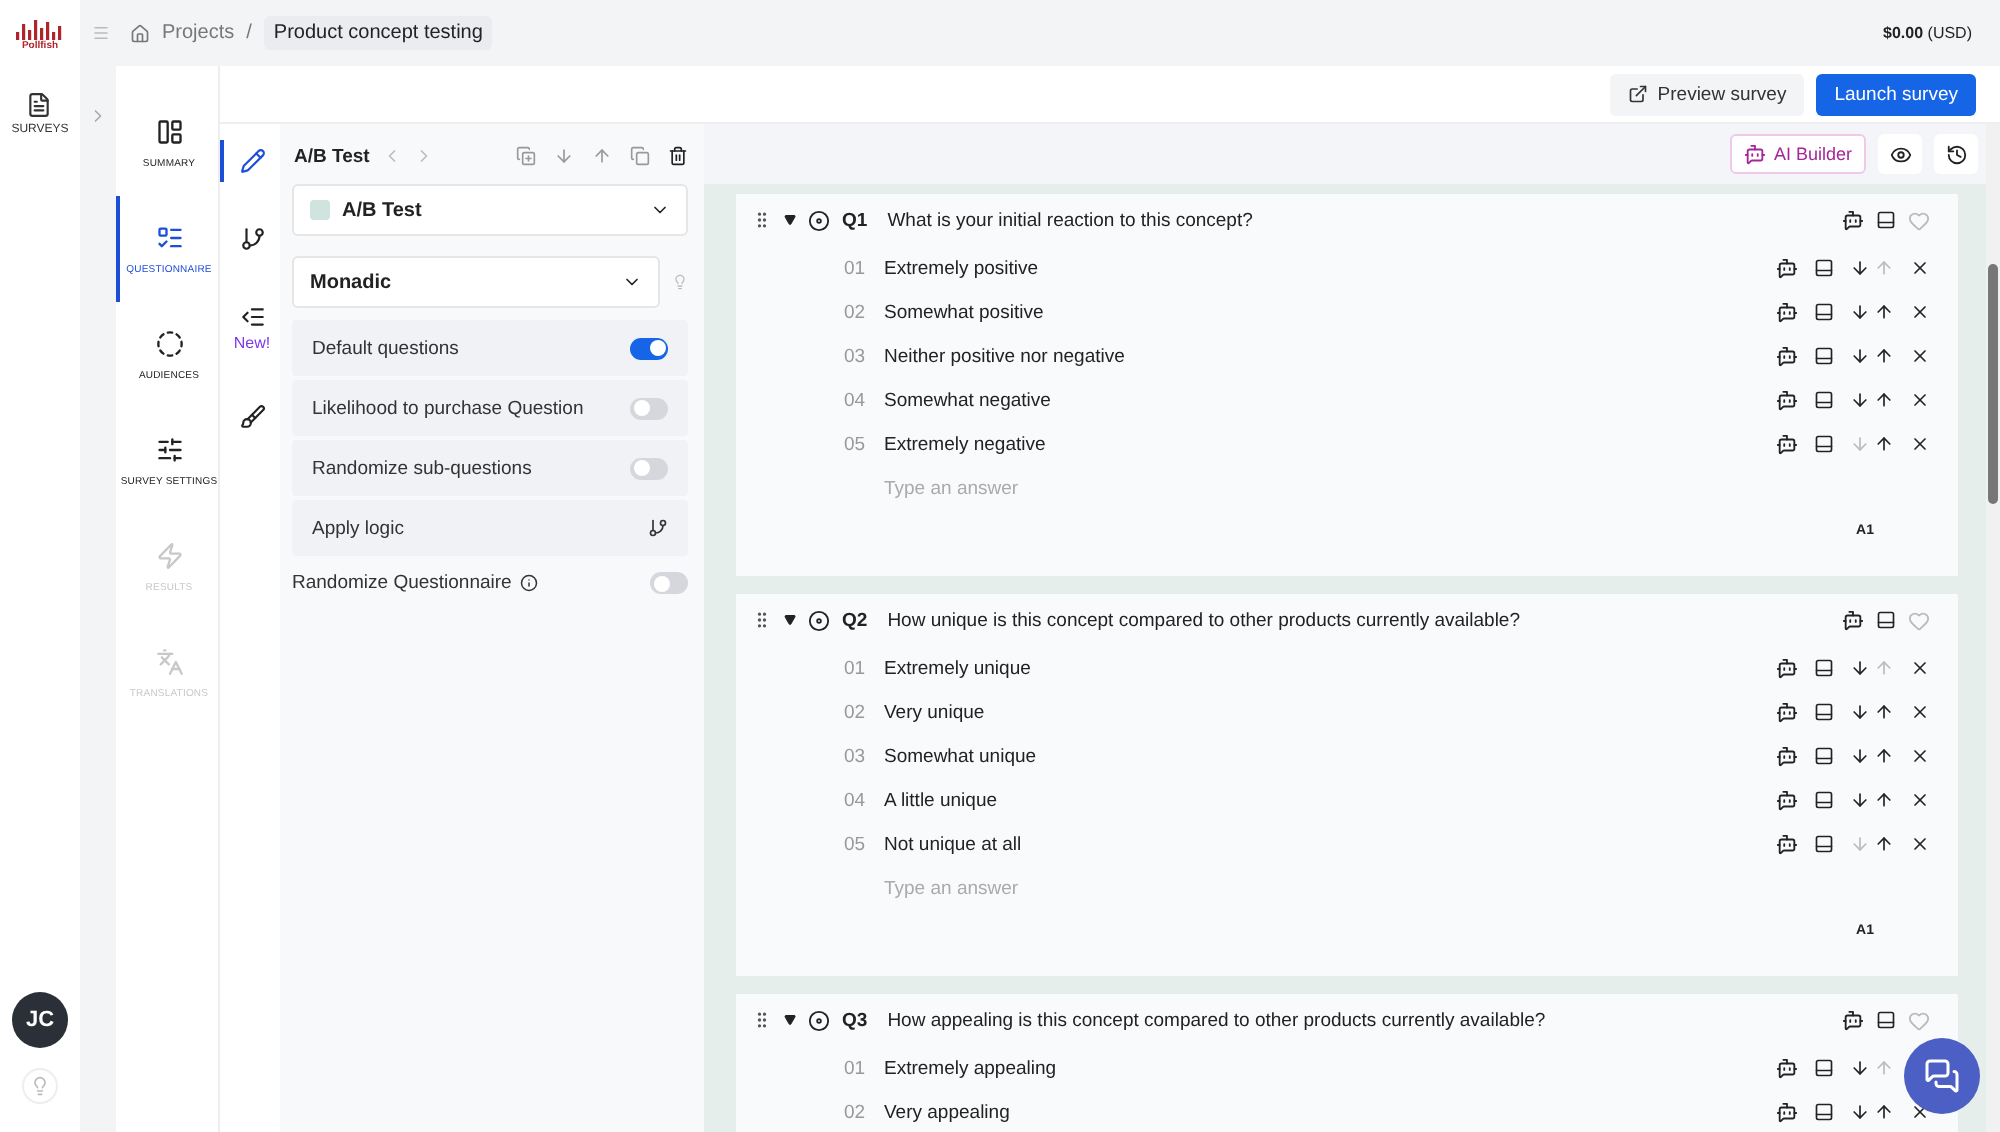  What do you see at coordinates (855, 220) in the screenshot?
I see `question-number: Q1` at bounding box center [855, 220].